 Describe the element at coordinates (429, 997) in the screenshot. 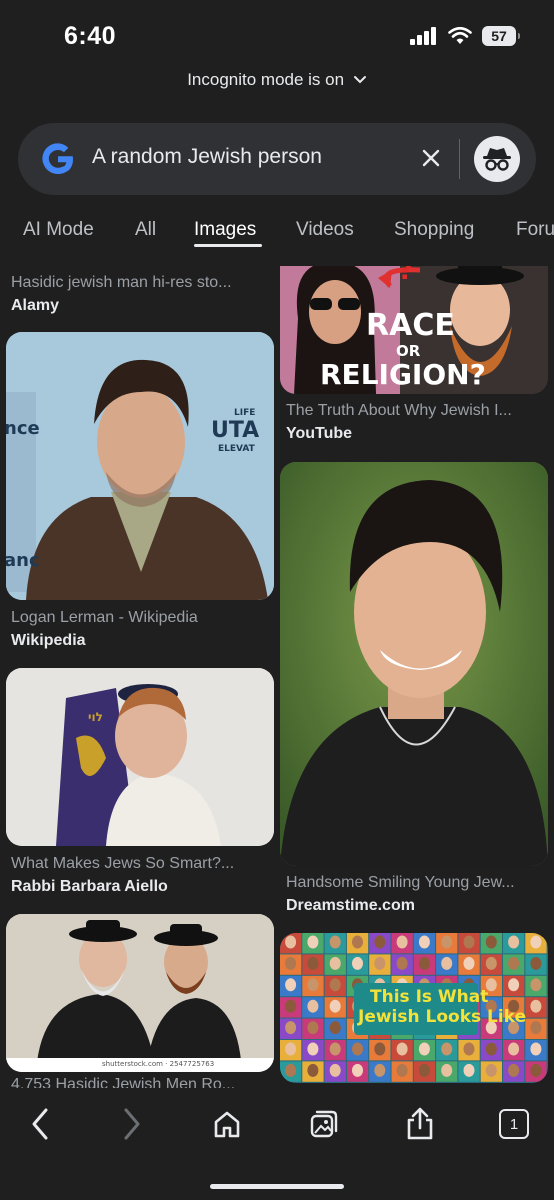

I see `image-text: This Is What` at that location.